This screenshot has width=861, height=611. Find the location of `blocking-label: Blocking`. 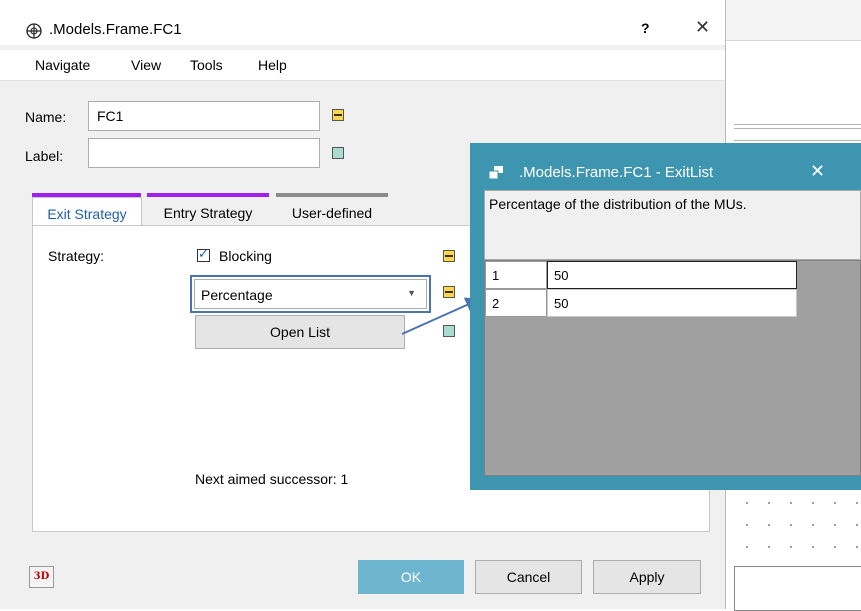

blocking-label: Blocking is located at coordinates (245, 256).